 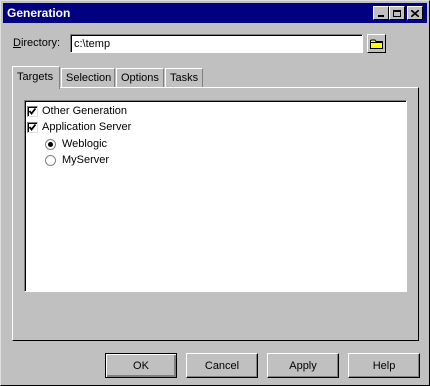 What do you see at coordinates (215, 13) in the screenshot?
I see `title-bar: Generation` at bounding box center [215, 13].